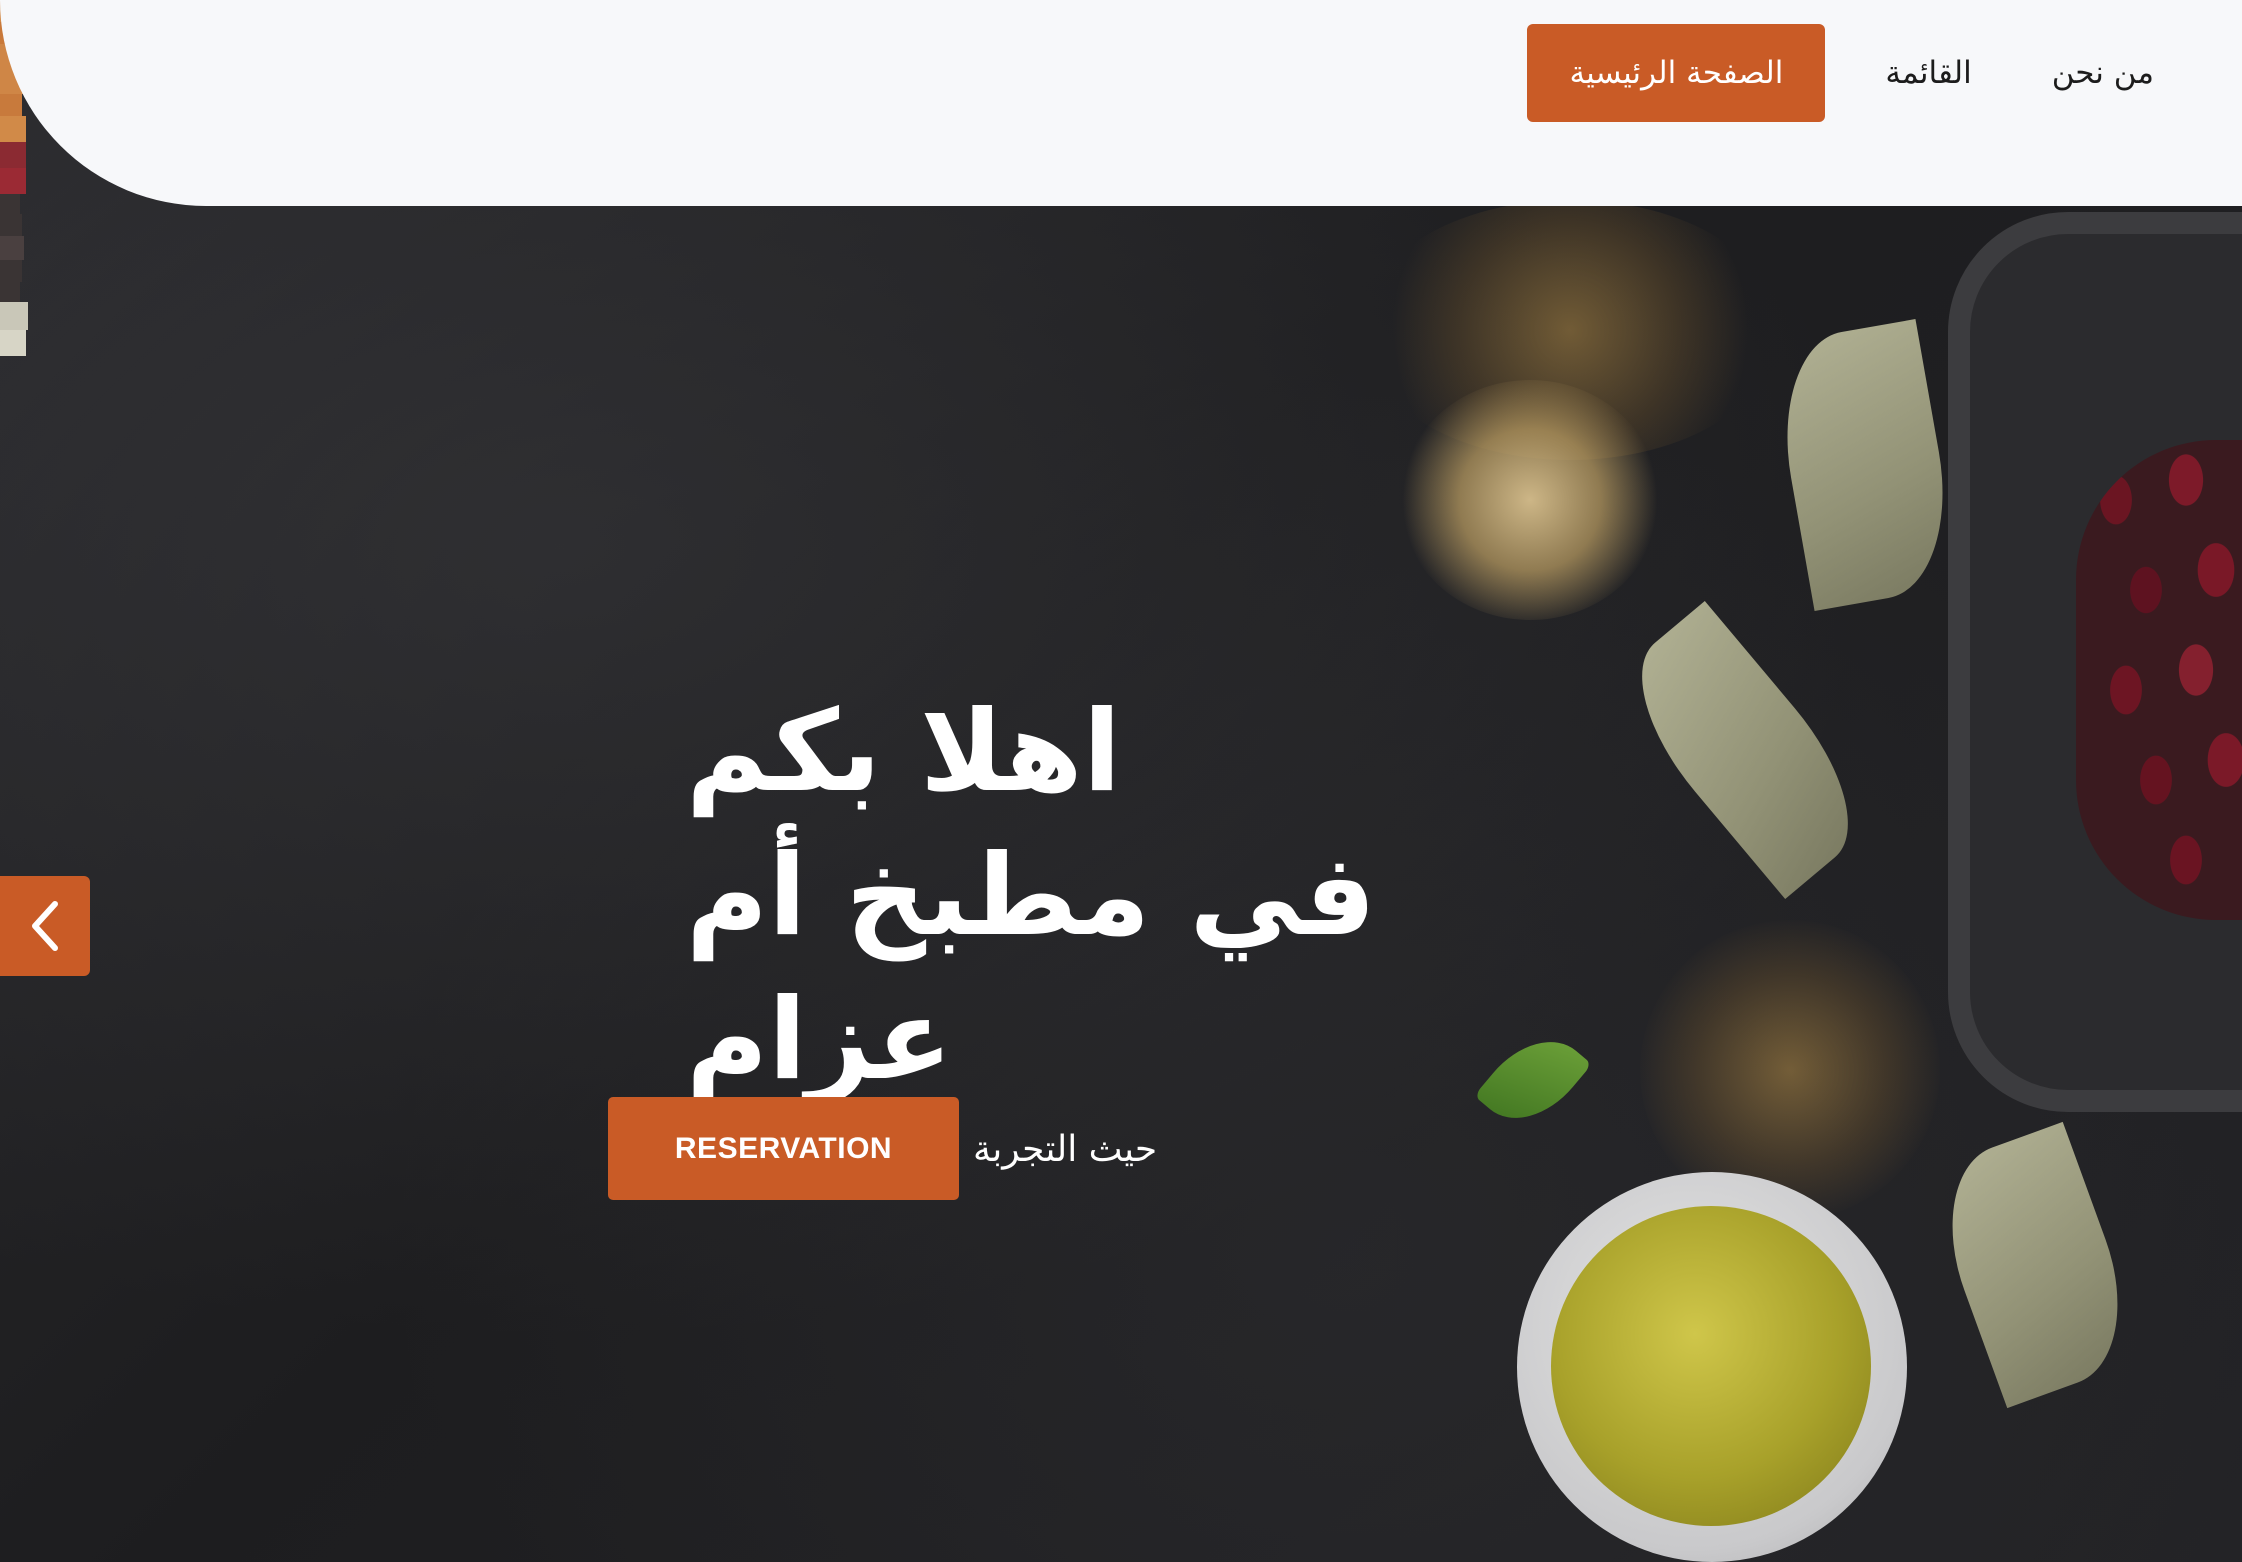  I want to click on hero-title: اهلا بكم في مطبخ أم عزام, so click(1146, 896).